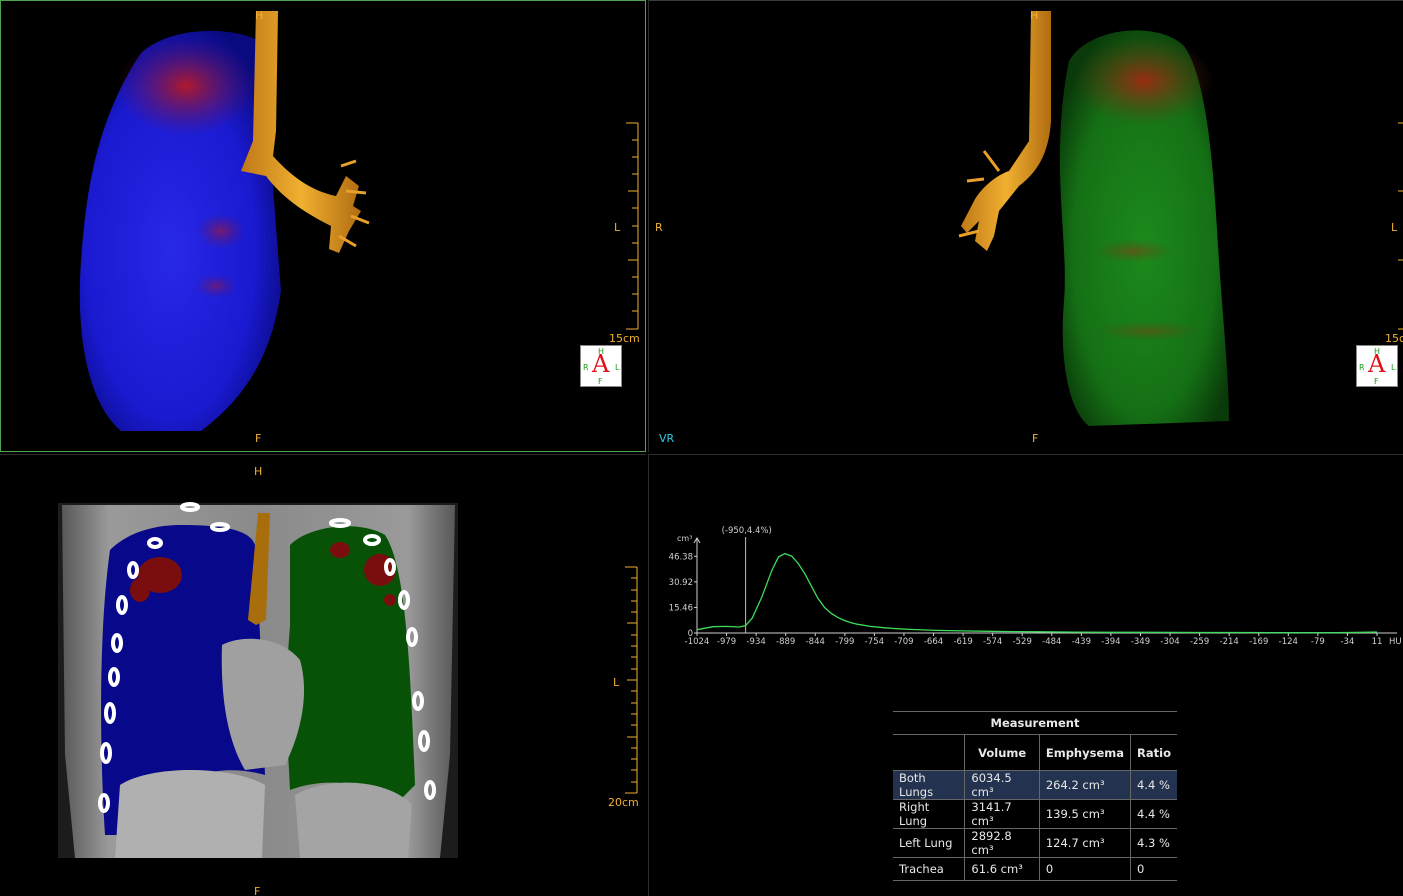 This screenshot has height=896, width=1403. I want to click on row-name: Right Lung, so click(929, 814).